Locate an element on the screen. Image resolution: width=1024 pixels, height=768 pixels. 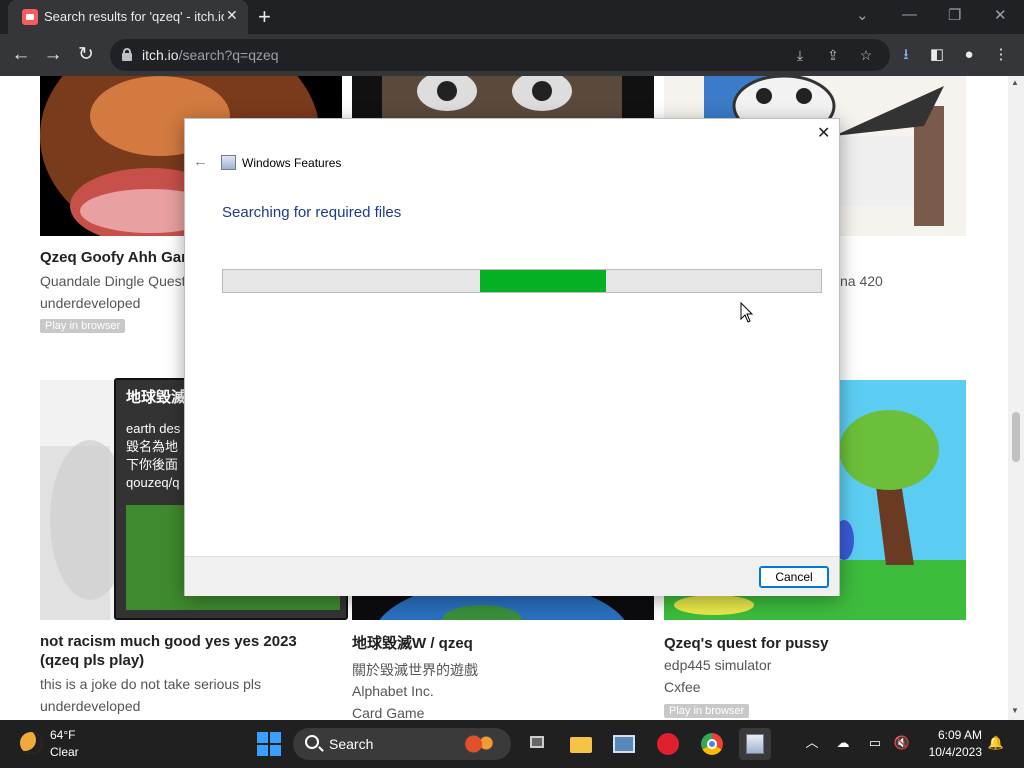
url-text: itch.io/search?q=qzeq is located at coordinates (210, 55).